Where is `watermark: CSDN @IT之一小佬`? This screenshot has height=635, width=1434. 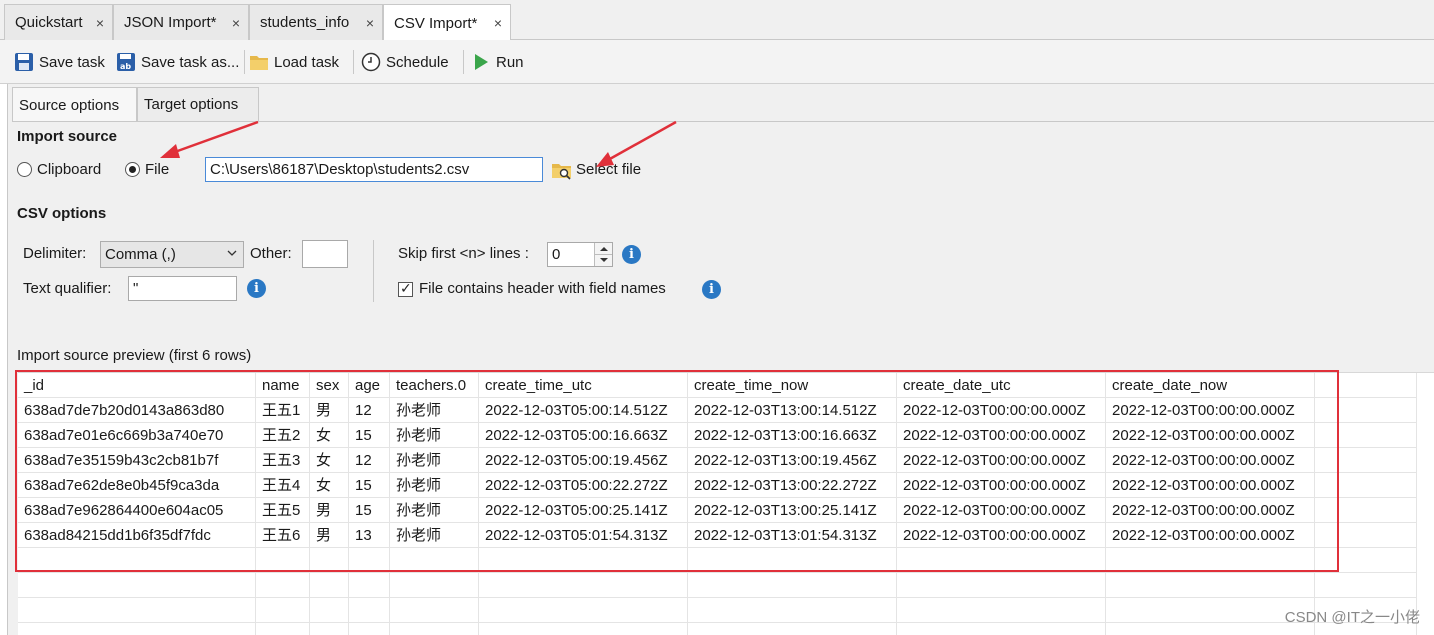 watermark: CSDN @IT之一小佬 is located at coordinates (1352, 617).